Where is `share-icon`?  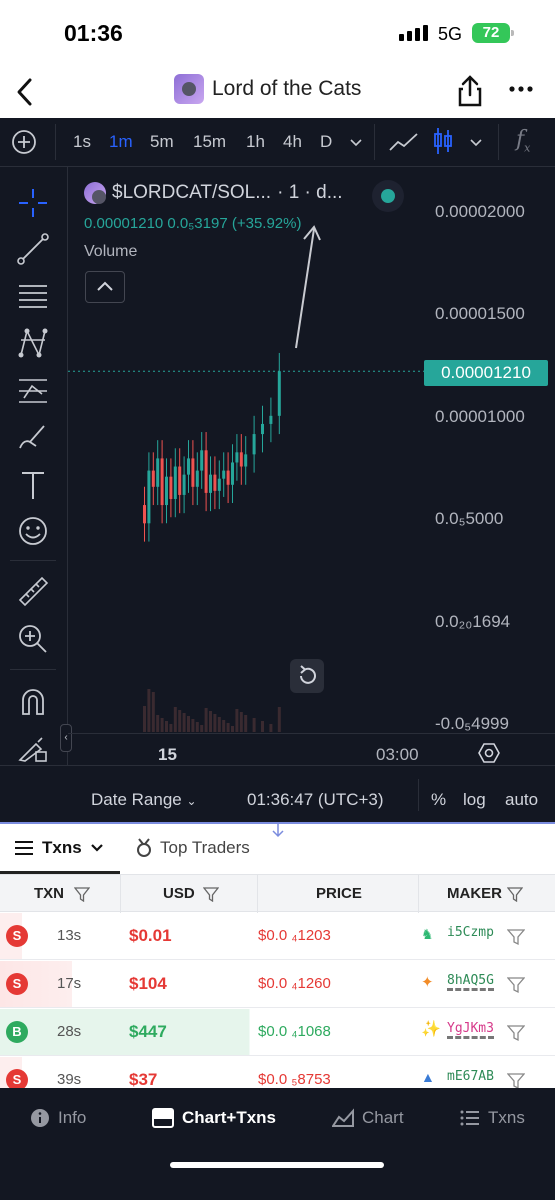
share-icon is located at coordinates (470, 91).